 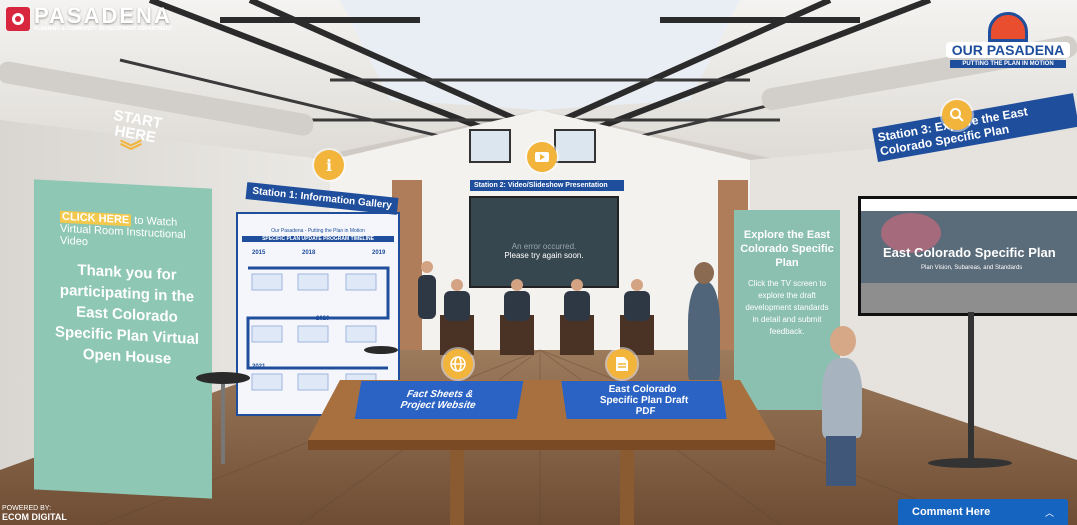 I want to click on child-head, so click(x=843, y=341).